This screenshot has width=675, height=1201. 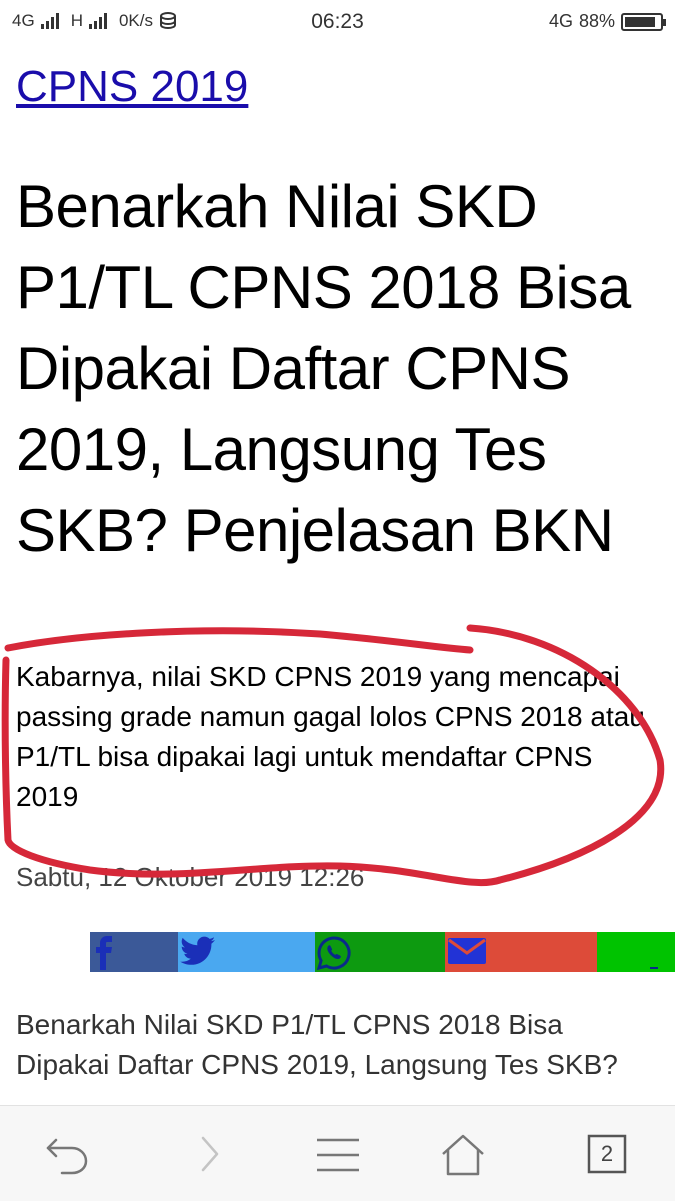 What do you see at coordinates (636, 952) in the screenshot?
I see `share-line-button` at bounding box center [636, 952].